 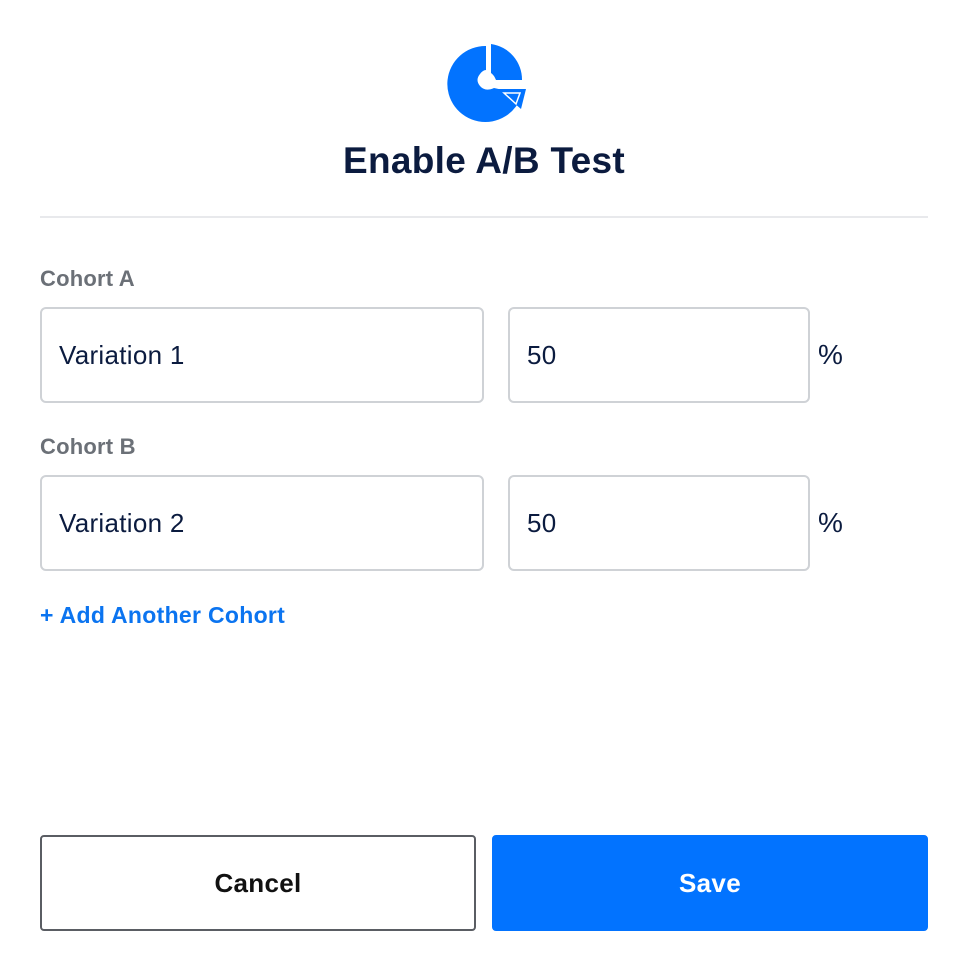 I want to click on cohort-a-percent-symbol: %, so click(x=830, y=354).